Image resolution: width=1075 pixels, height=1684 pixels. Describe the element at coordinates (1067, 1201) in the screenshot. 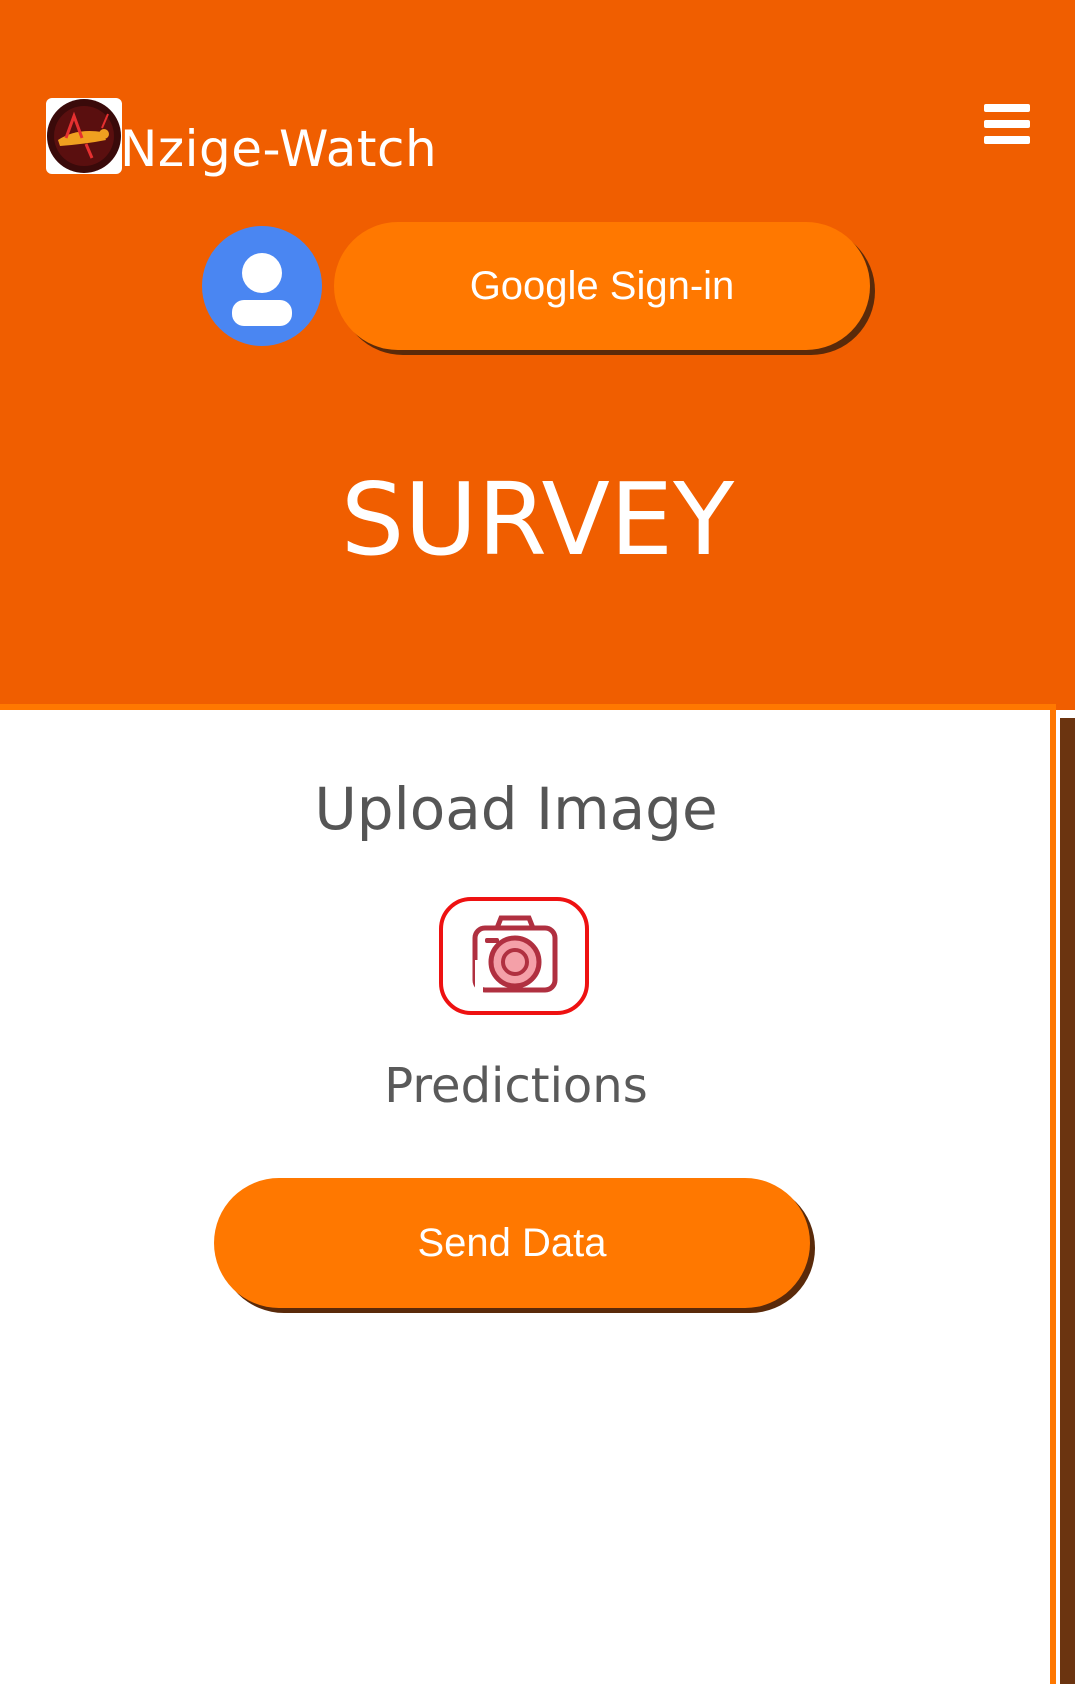

I see `card-shadow` at that location.